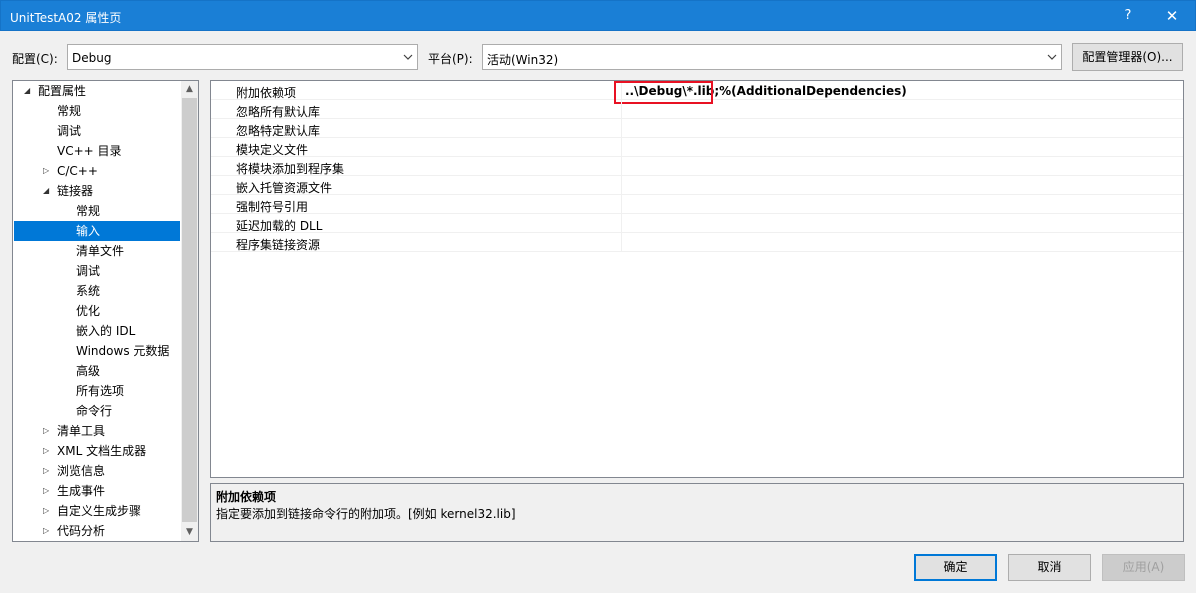 The width and height of the screenshot is (1196, 593). What do you see at coordinates (97, 191) in the screenshot?
I see `tree-item: ◢ 链接器` at bounding box center [97, 191].